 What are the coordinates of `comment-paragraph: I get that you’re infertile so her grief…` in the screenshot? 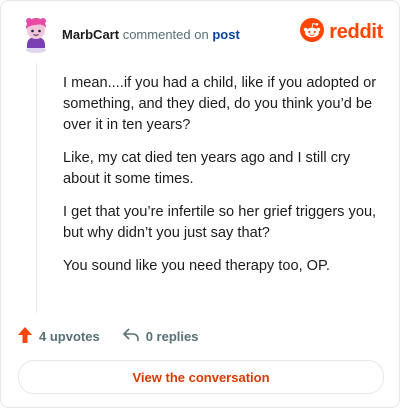 It's located at (220, 222).